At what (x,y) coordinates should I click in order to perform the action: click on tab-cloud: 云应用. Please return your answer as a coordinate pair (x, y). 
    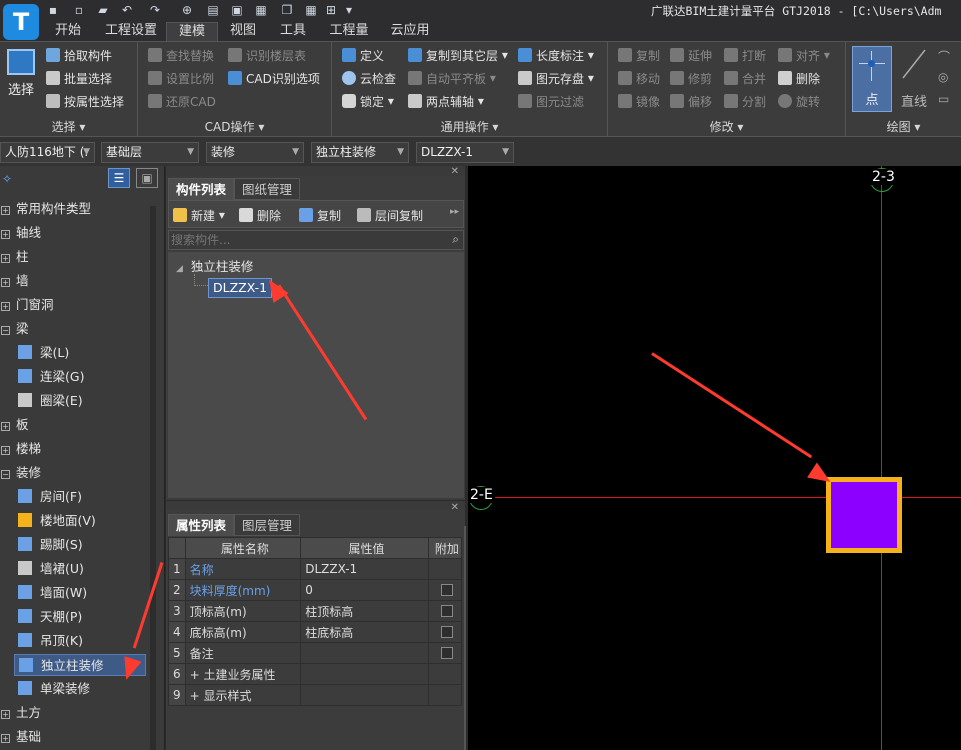
    Looking at the image, I should click on (410, 31).